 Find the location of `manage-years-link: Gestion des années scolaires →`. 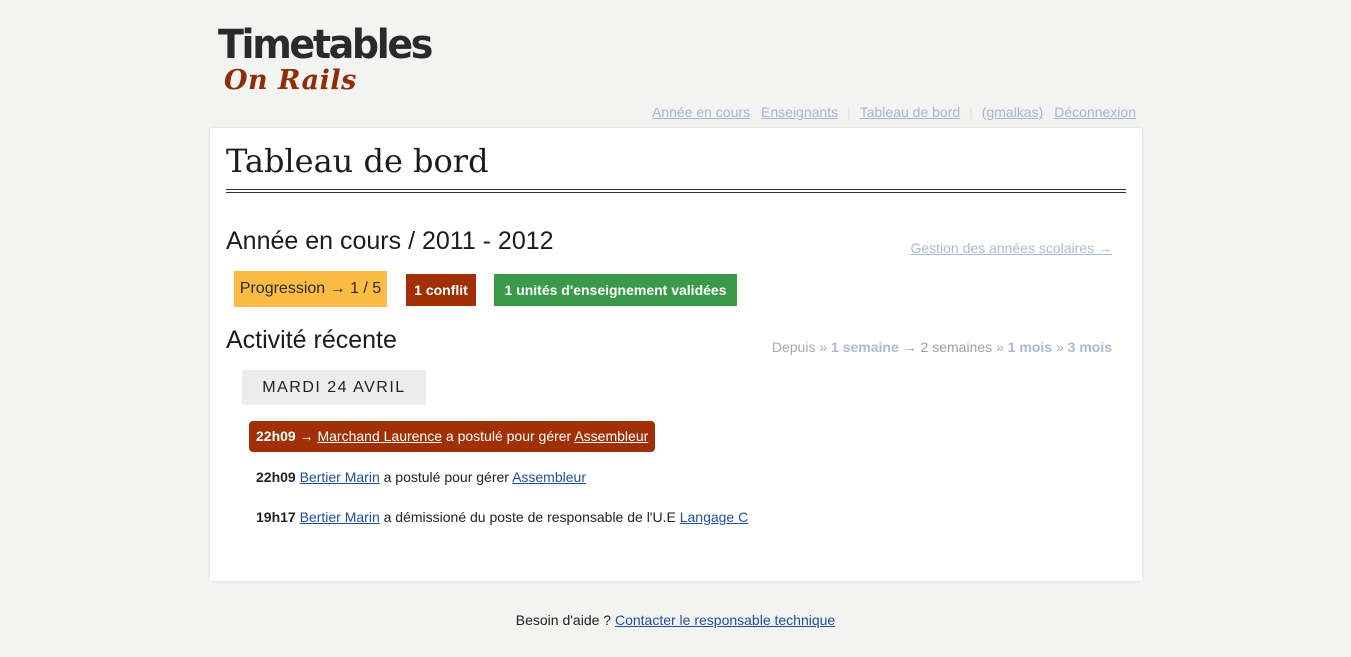

manage-years-link: Gestion des années scolaires → is located at coordinates (1011, 248).